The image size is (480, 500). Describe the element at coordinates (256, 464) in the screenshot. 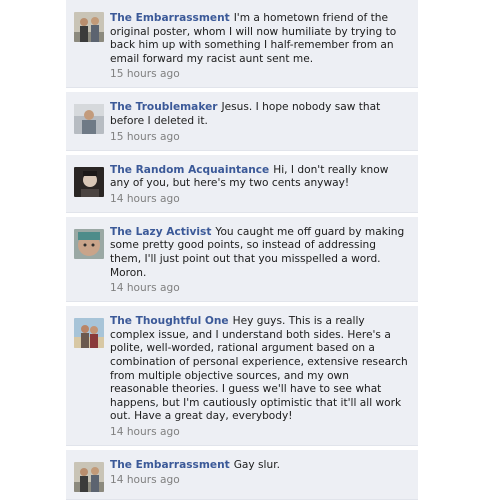

I see `comment-text: Gay slur.` at that location.